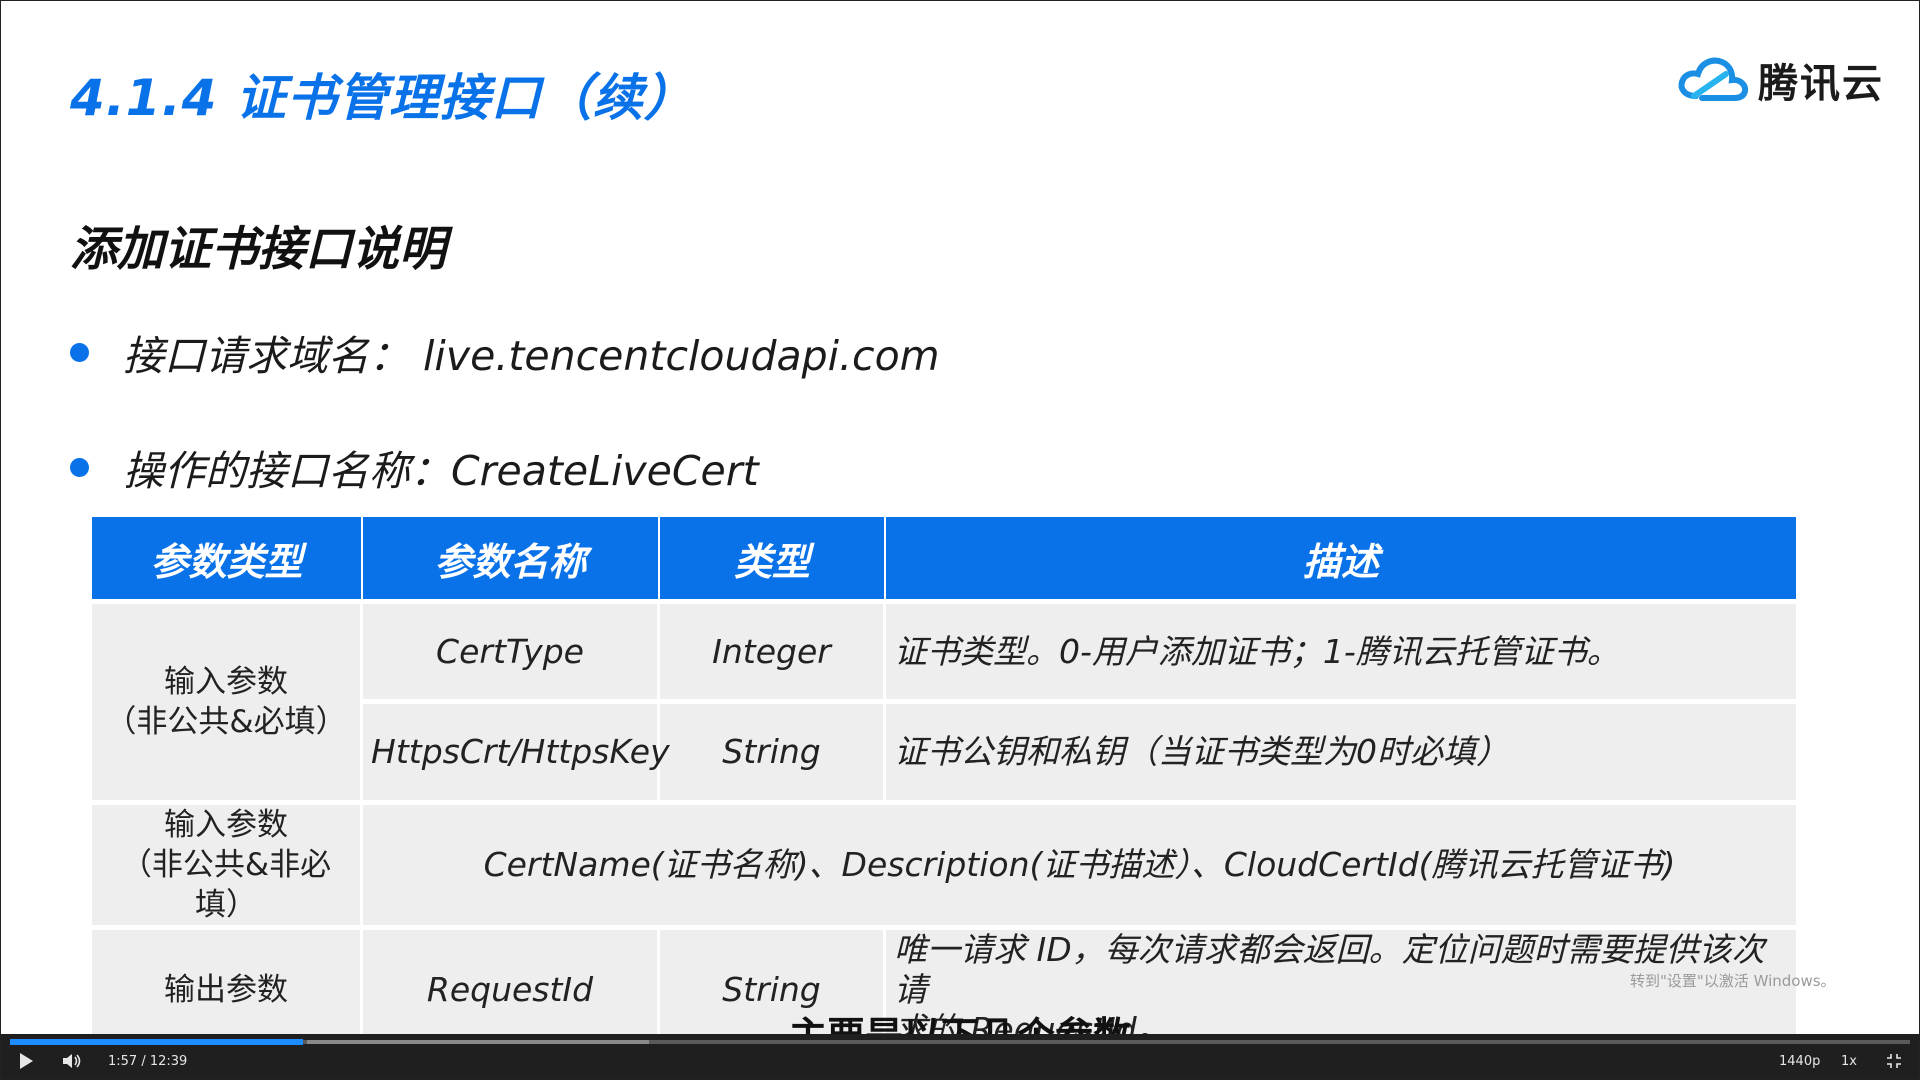  What do you see at coordinates (72, 1061) in the screenshot?
I see `volume-icon` at bounding box center [72, 1061].